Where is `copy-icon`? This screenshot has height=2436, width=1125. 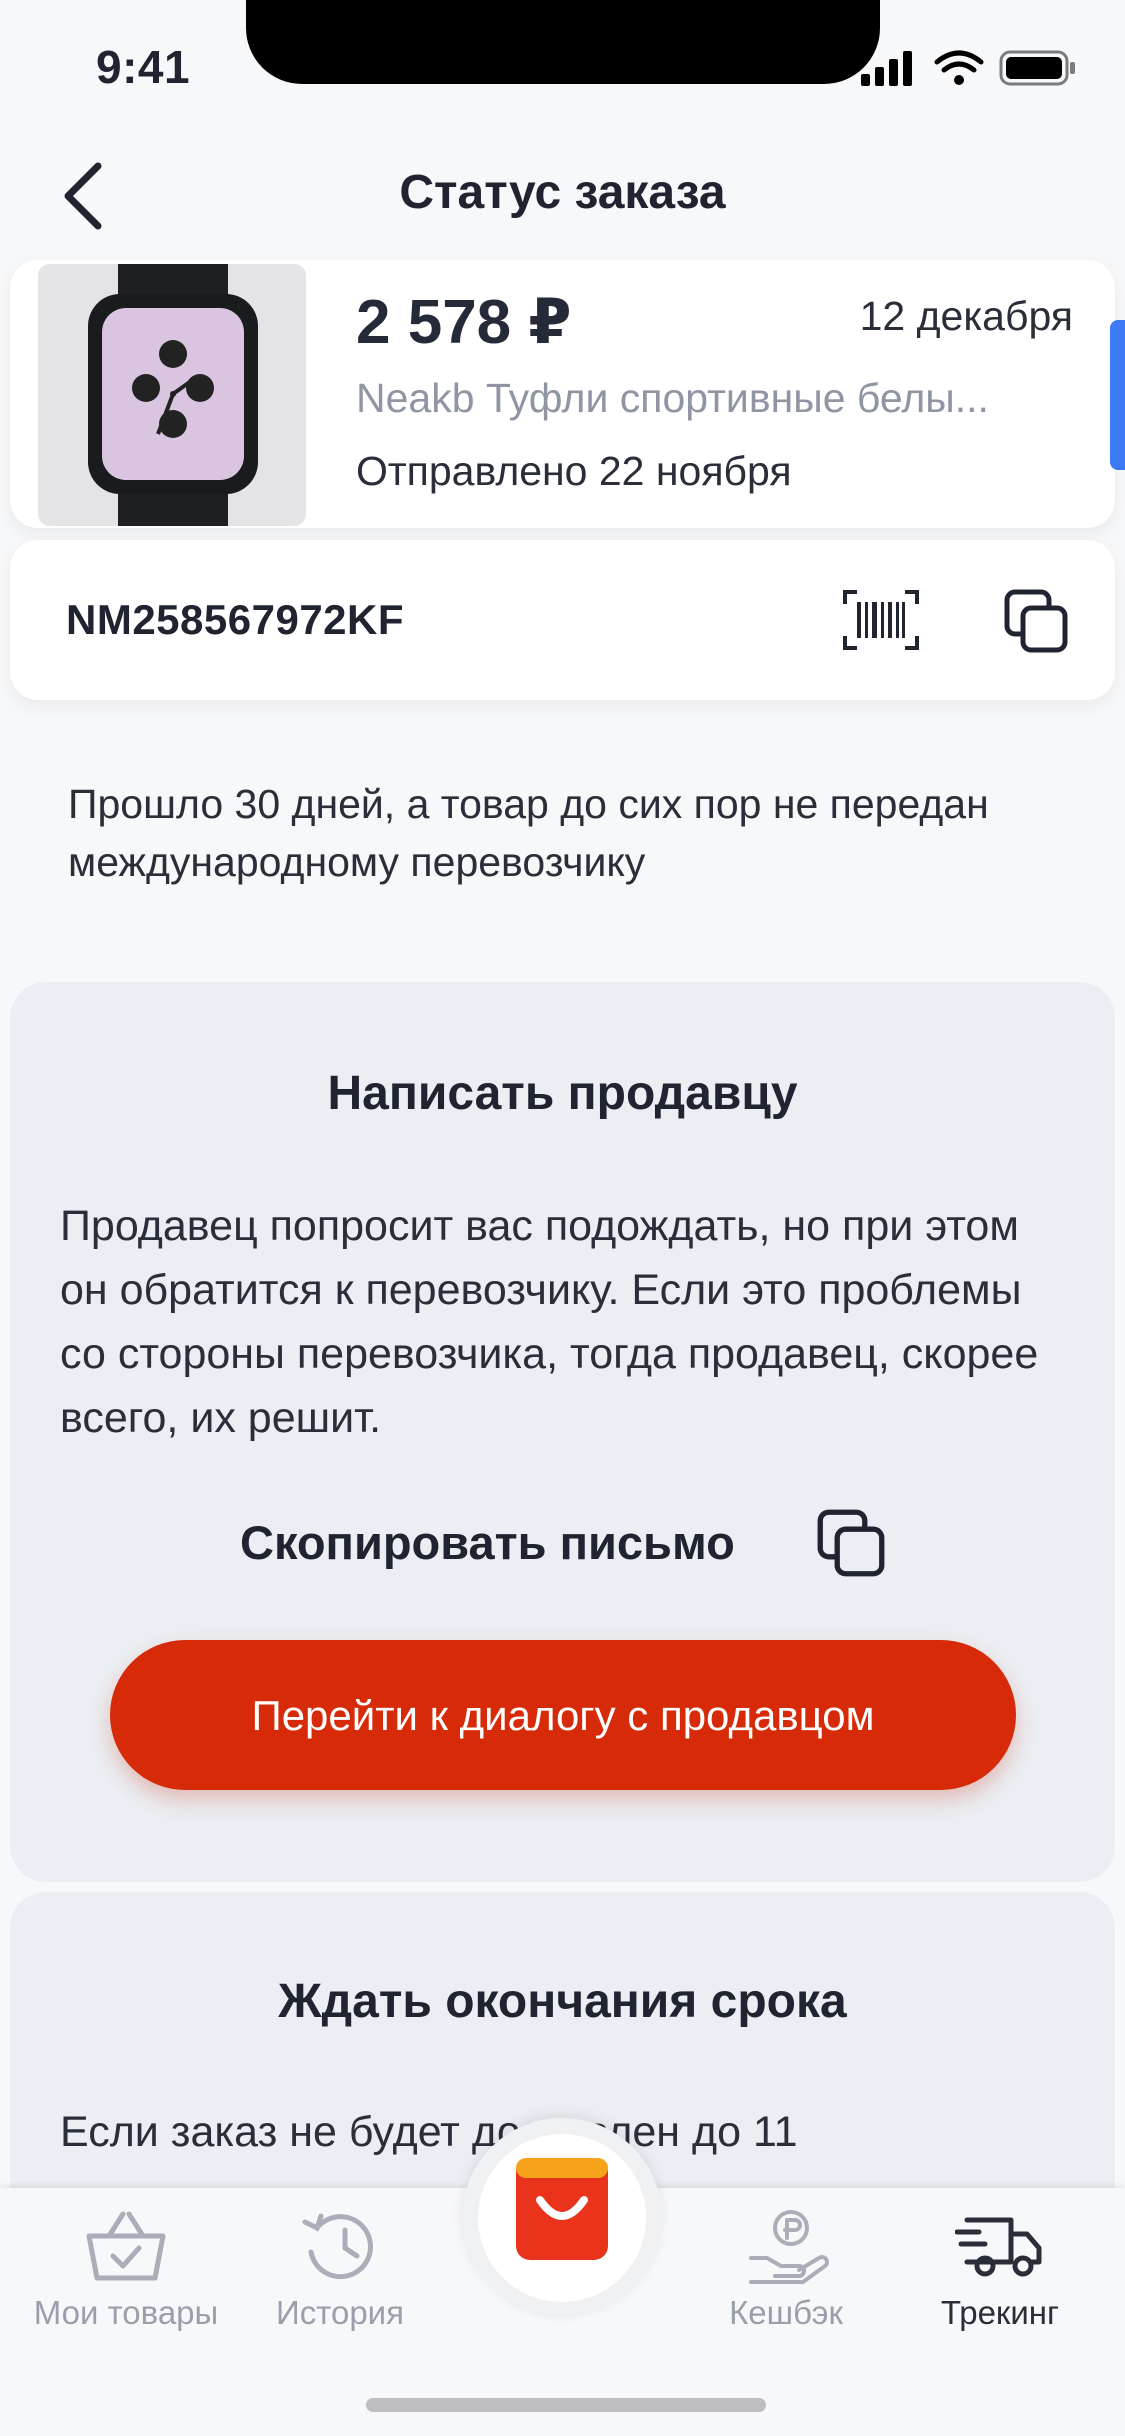 copy-icon is located at coordinates (1036, 621).